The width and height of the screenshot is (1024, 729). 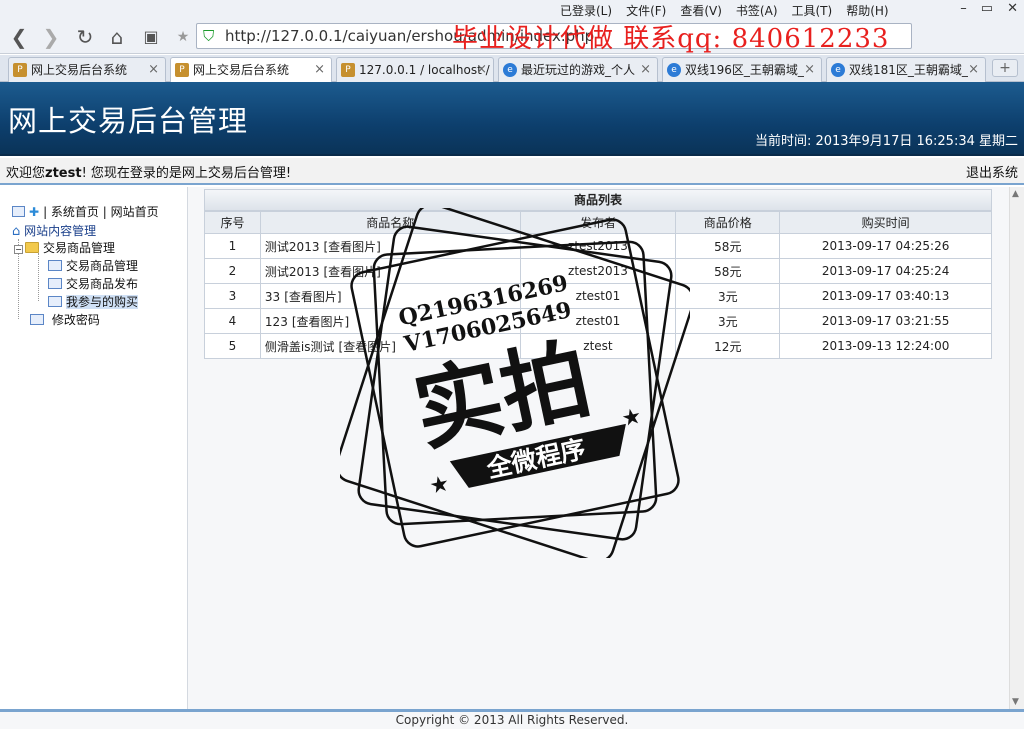 I want to click on tab-label: 最近玩过的游戏_个人, so click(x=578, y=70).